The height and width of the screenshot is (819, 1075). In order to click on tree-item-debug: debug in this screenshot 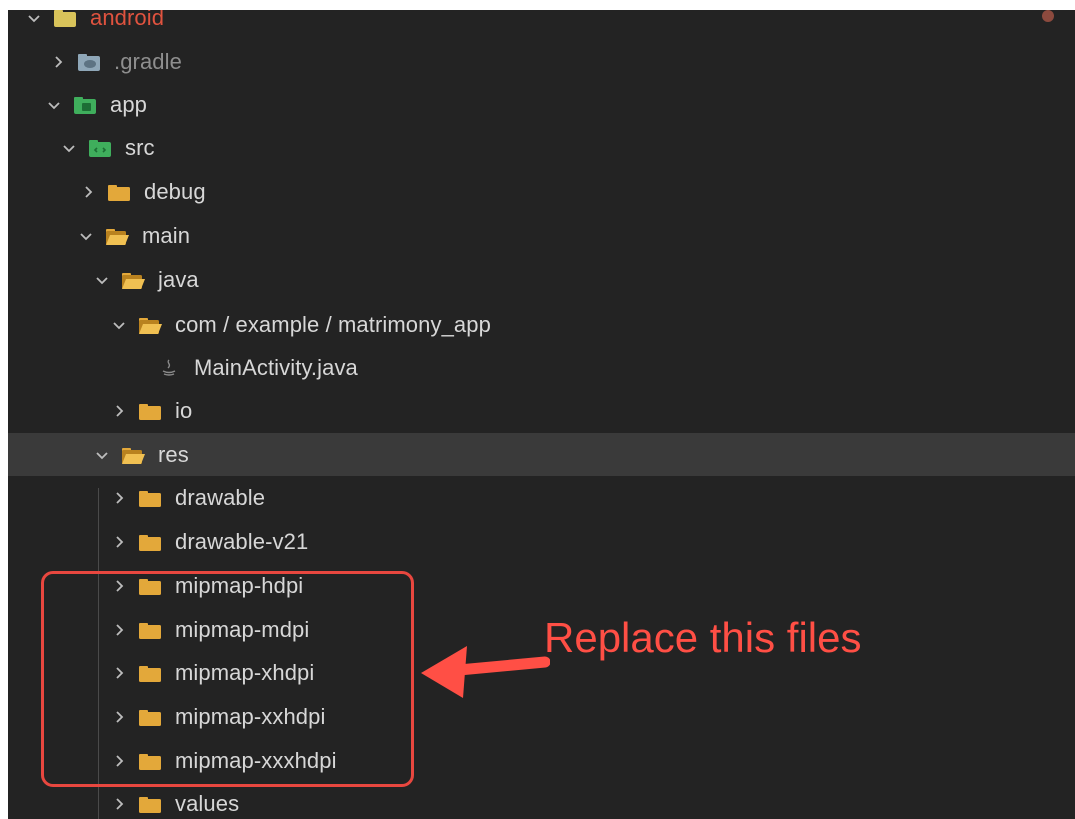, I will do `click(541, 191)`.